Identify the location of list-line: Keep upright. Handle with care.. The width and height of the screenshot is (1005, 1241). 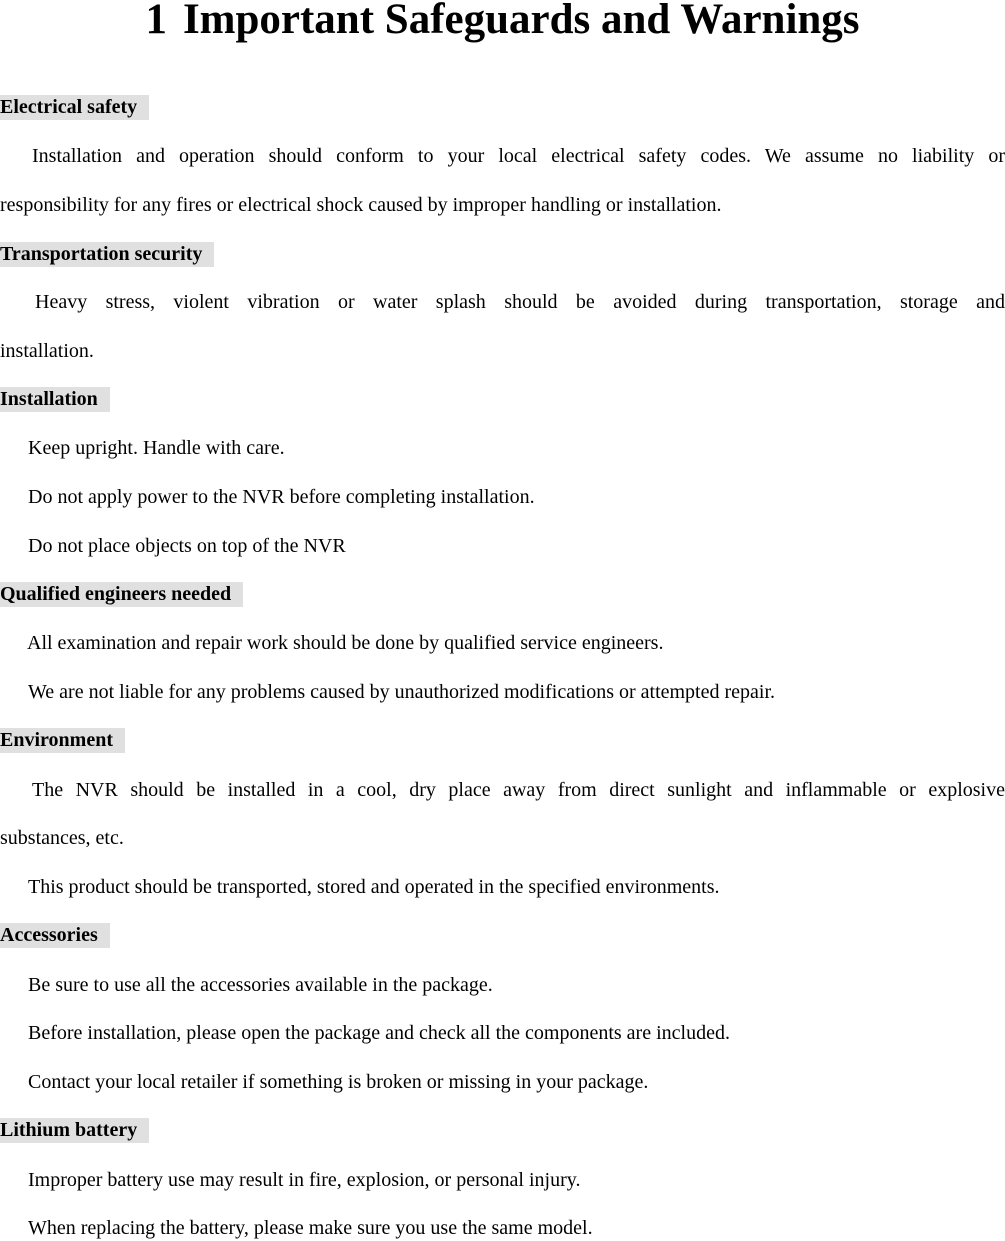
(156, 448).